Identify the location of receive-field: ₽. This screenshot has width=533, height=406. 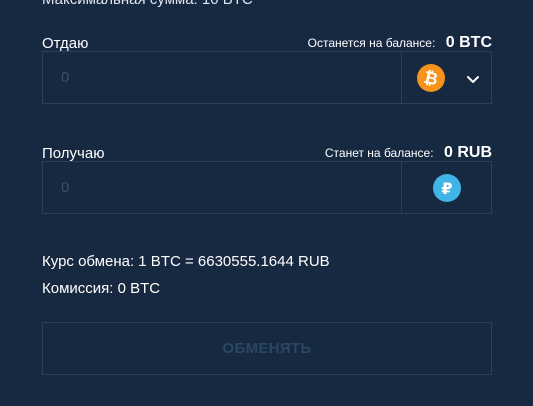
(267, 187).